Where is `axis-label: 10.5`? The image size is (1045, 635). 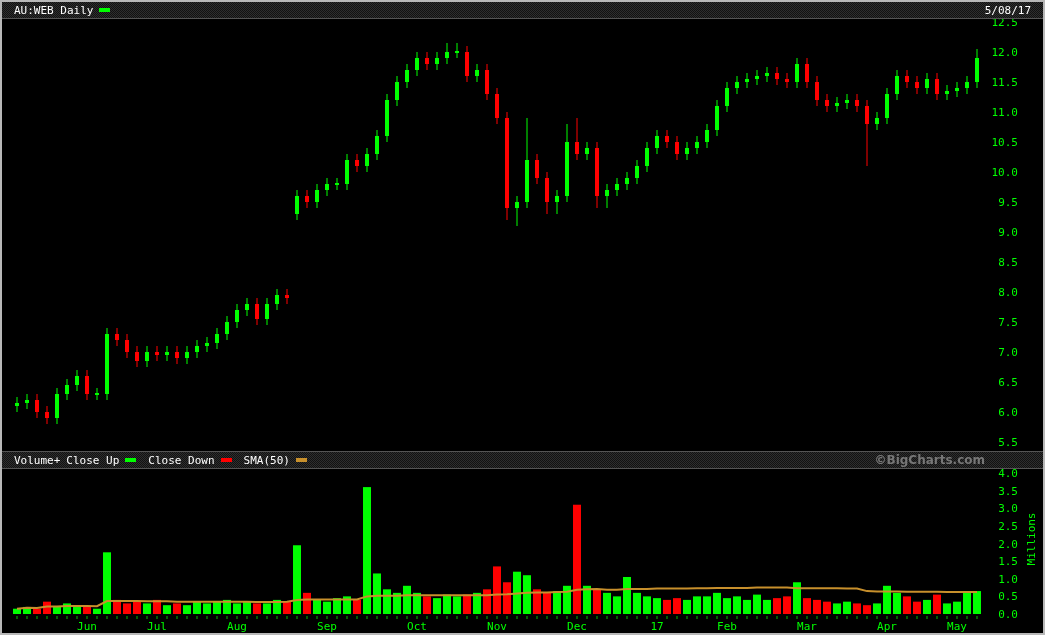 axis-label: 10.5 is located at coordinates (1004, 142).